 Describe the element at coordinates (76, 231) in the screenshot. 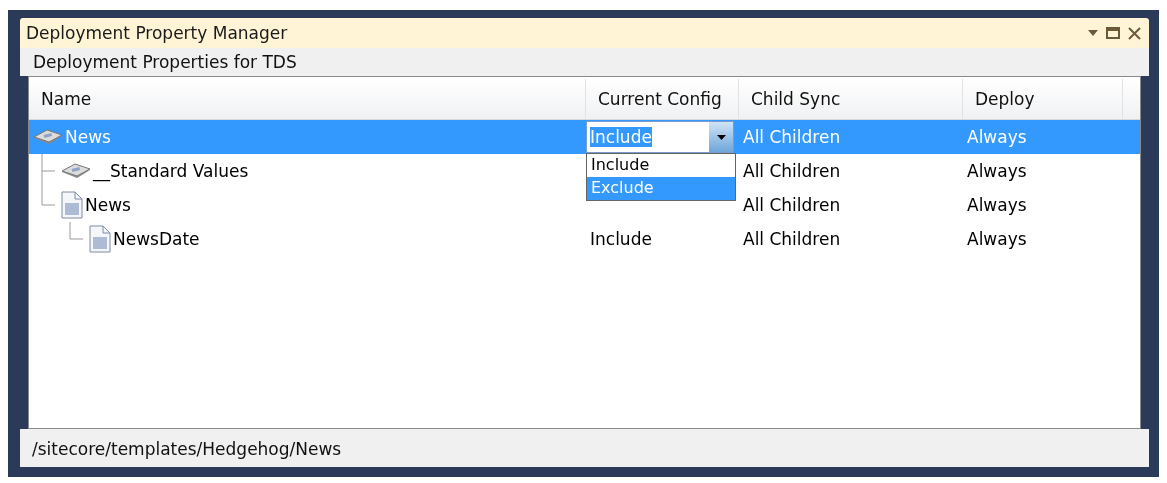

I see `tree-connector` at that location.